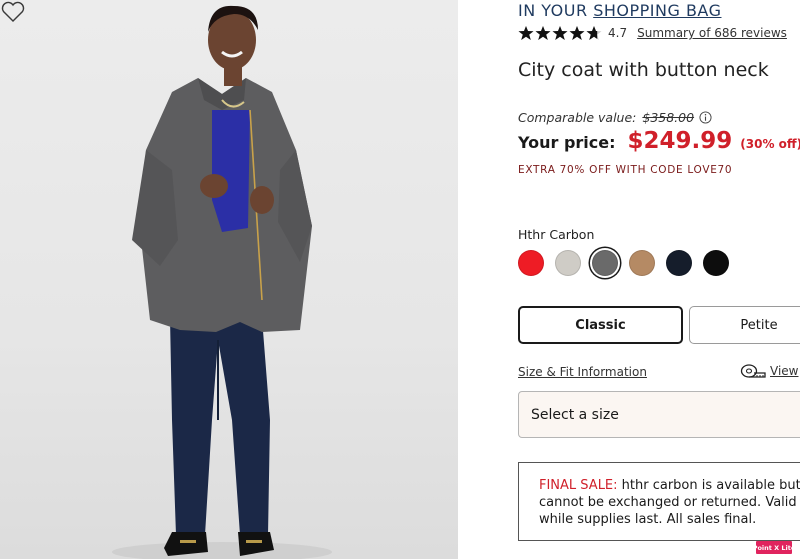  What do you see at coordinates (642, 263) in the screenshot?
I see `color-swatch-camel` at bounding box center [642, 263].